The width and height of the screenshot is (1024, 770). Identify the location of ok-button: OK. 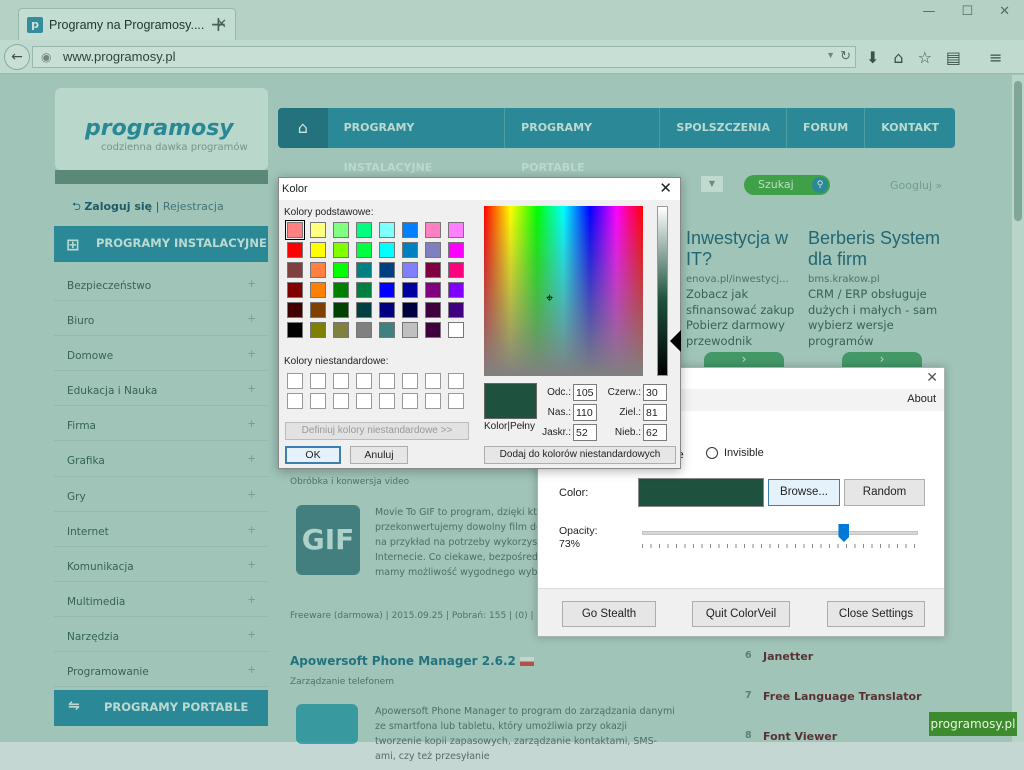
(313, 455).